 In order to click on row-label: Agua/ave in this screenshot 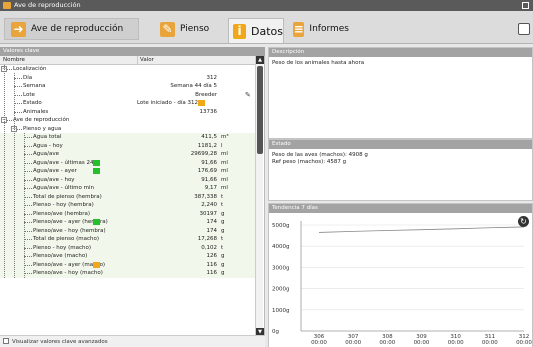, I will do `click(46, 154)`.